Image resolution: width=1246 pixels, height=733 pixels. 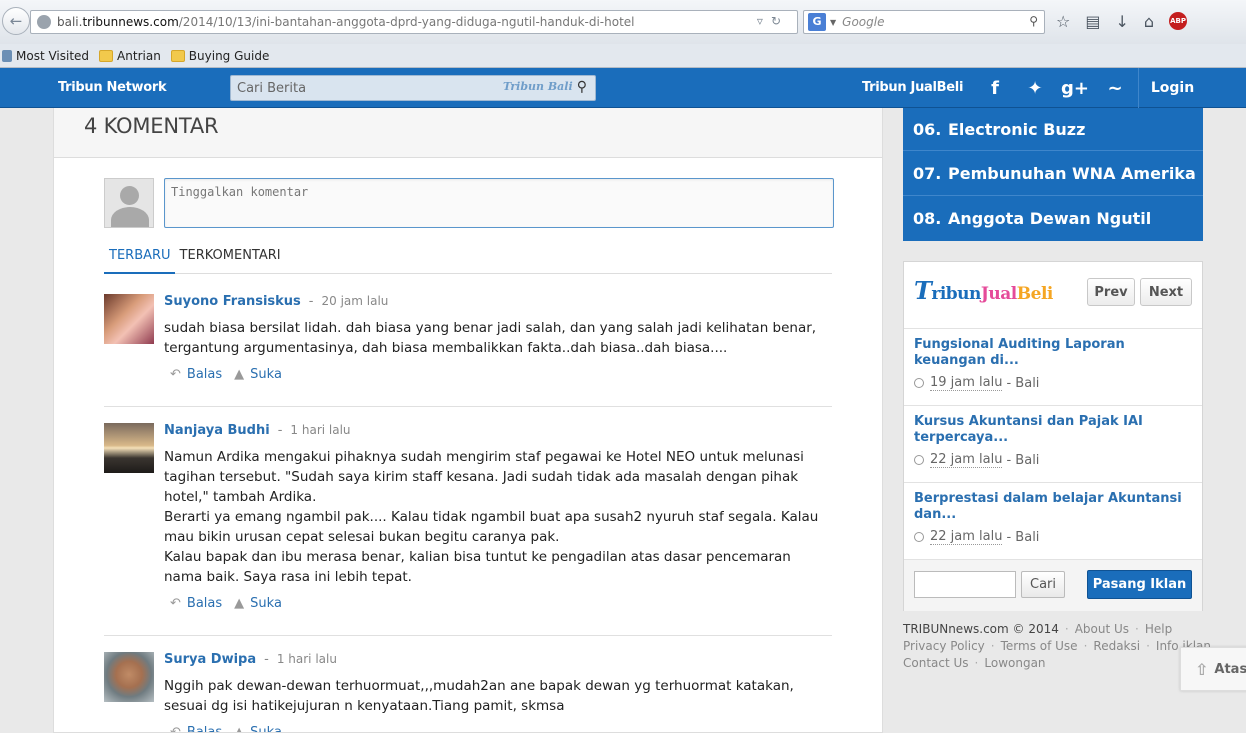 What do you see at coordinates (1172, 88) in the screenshot?
I see `login-button: Login` at bounding box center [1172, 88].